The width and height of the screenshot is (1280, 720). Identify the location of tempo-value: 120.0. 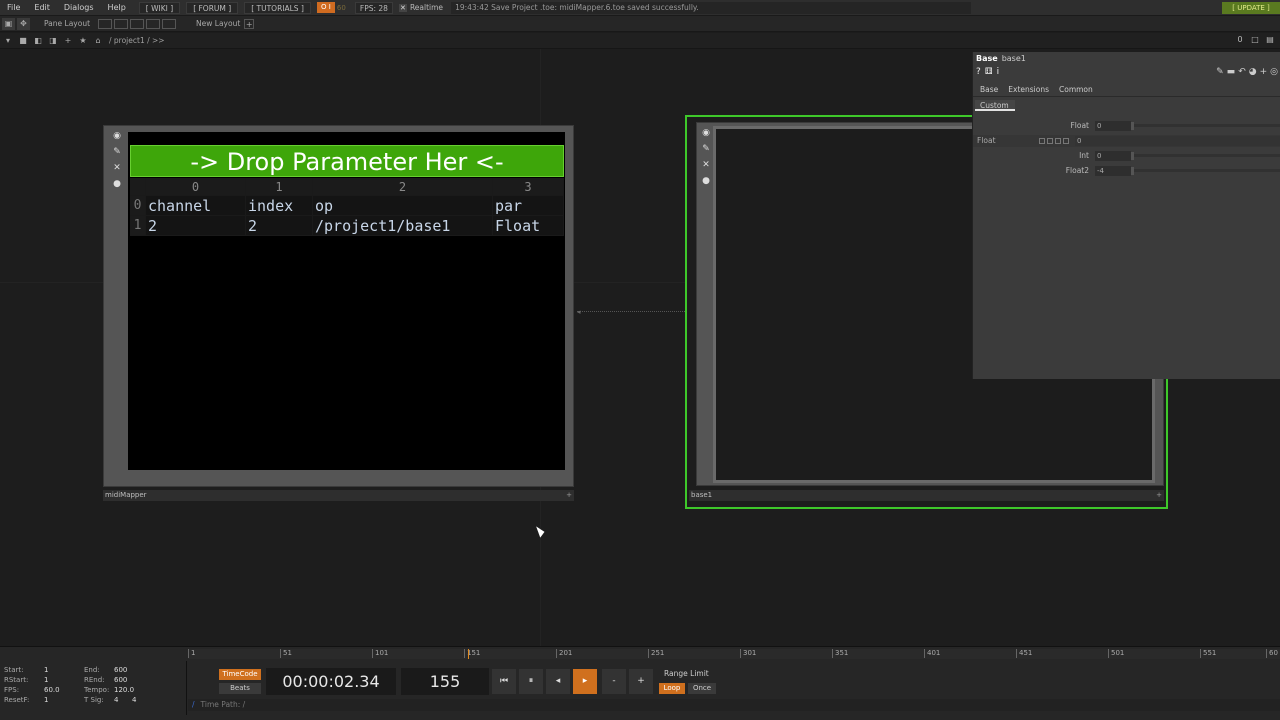
(124, 690).